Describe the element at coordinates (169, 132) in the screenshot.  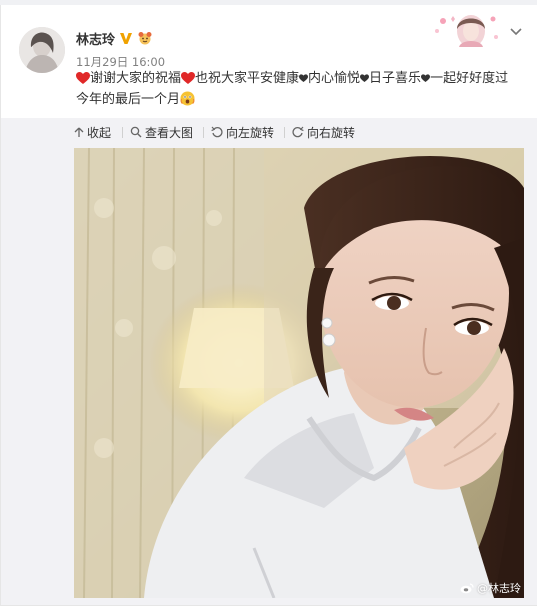
I see `view-large-label: 查看大图` at that location.